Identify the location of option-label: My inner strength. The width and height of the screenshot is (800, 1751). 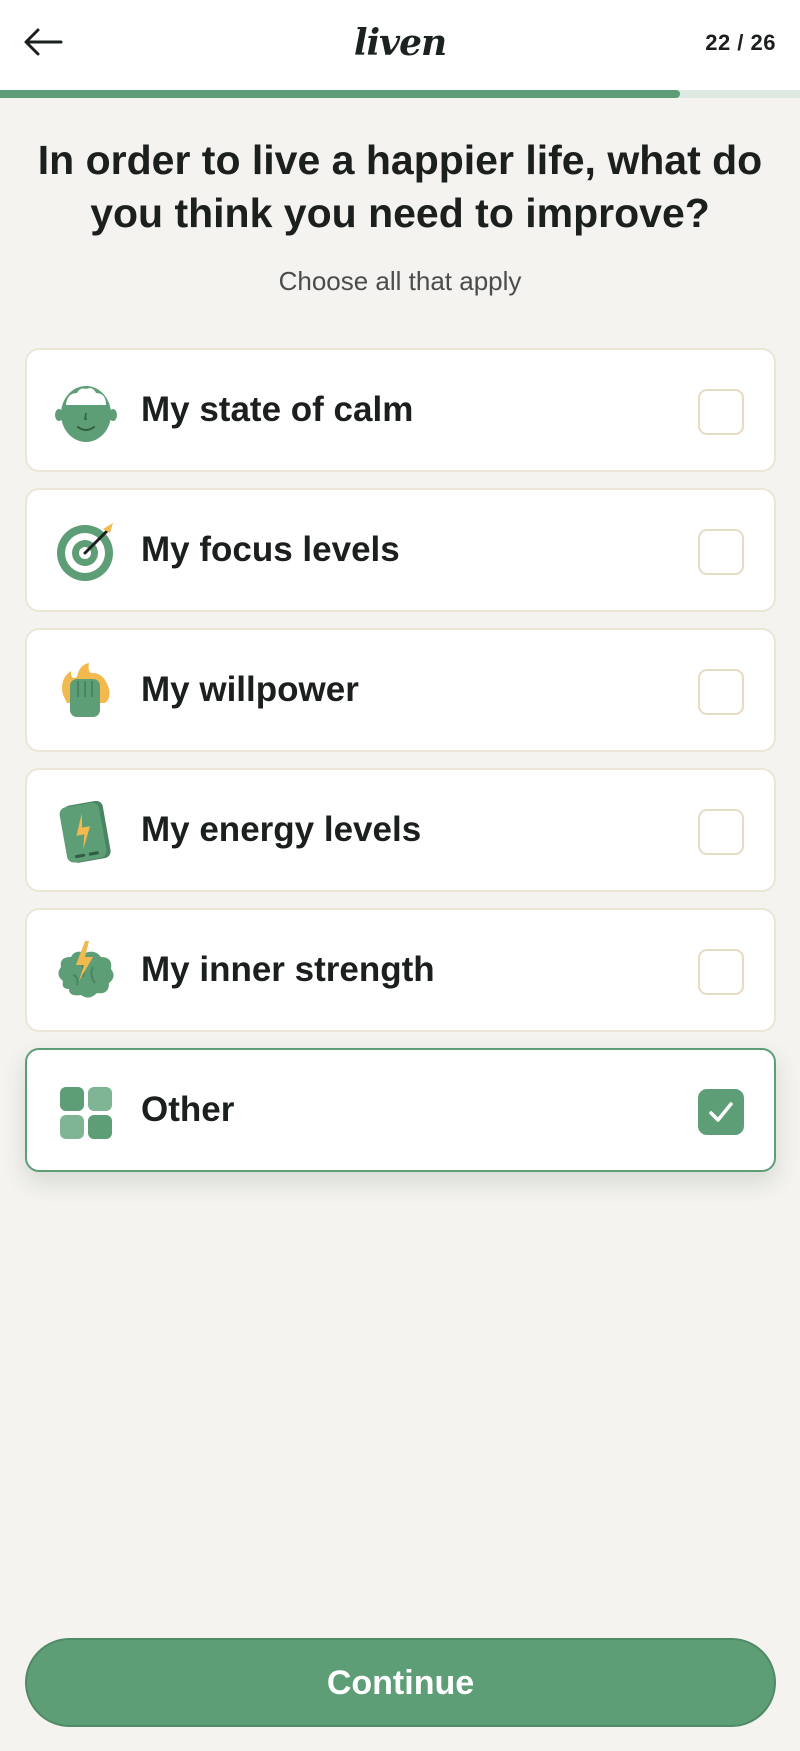
(288, 969).